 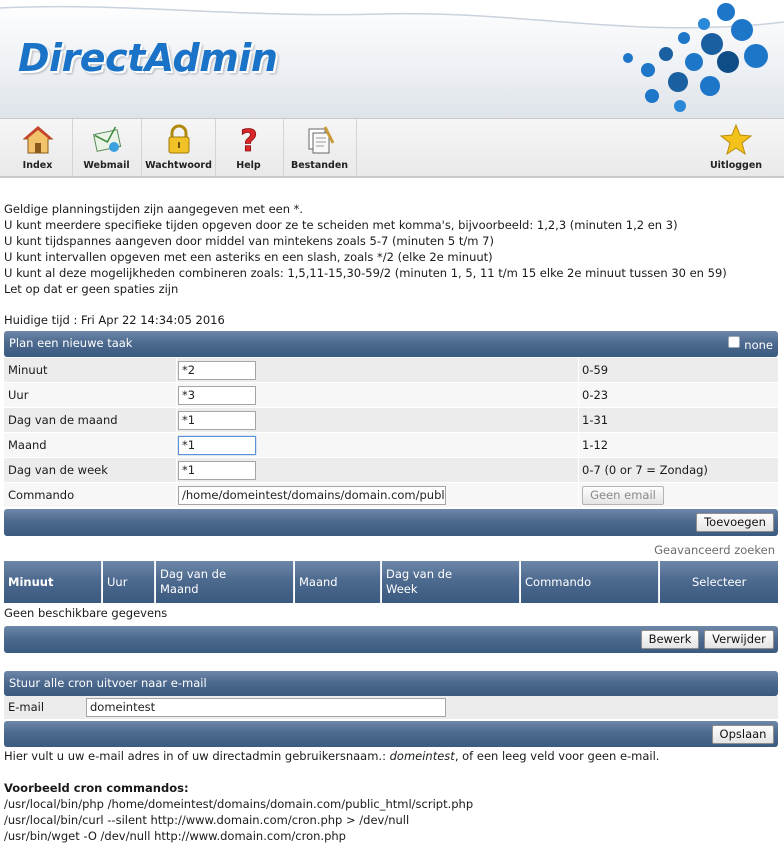 I want to click on column-command: Commando, so click(x=590, y=582).